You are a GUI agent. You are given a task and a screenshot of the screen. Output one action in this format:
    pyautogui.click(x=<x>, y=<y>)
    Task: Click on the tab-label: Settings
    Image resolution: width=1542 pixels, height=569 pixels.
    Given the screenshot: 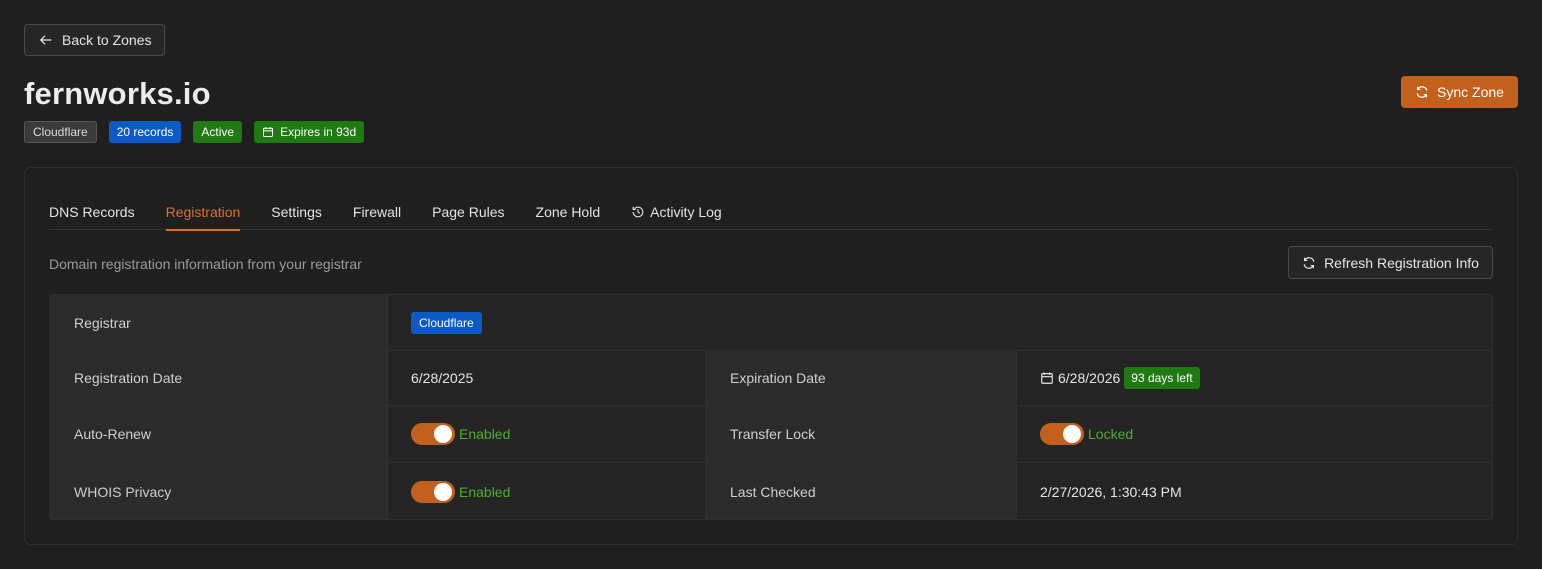 What is the action you would take?
    pyautogui.click(x=296, y=212)
    